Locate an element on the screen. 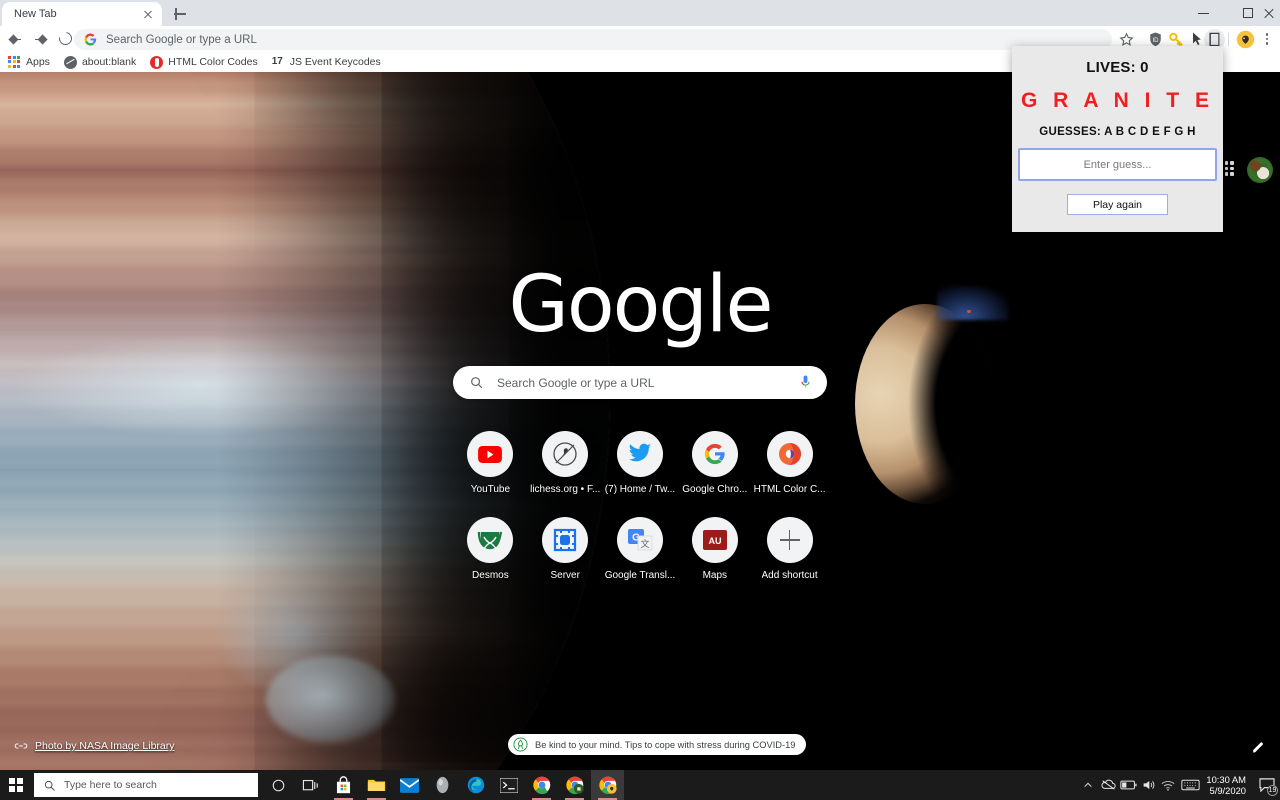 Image resolution: width=1280 pixels, height=800 pixels. chevron-up-icon is located at coordinates (1088, 785).